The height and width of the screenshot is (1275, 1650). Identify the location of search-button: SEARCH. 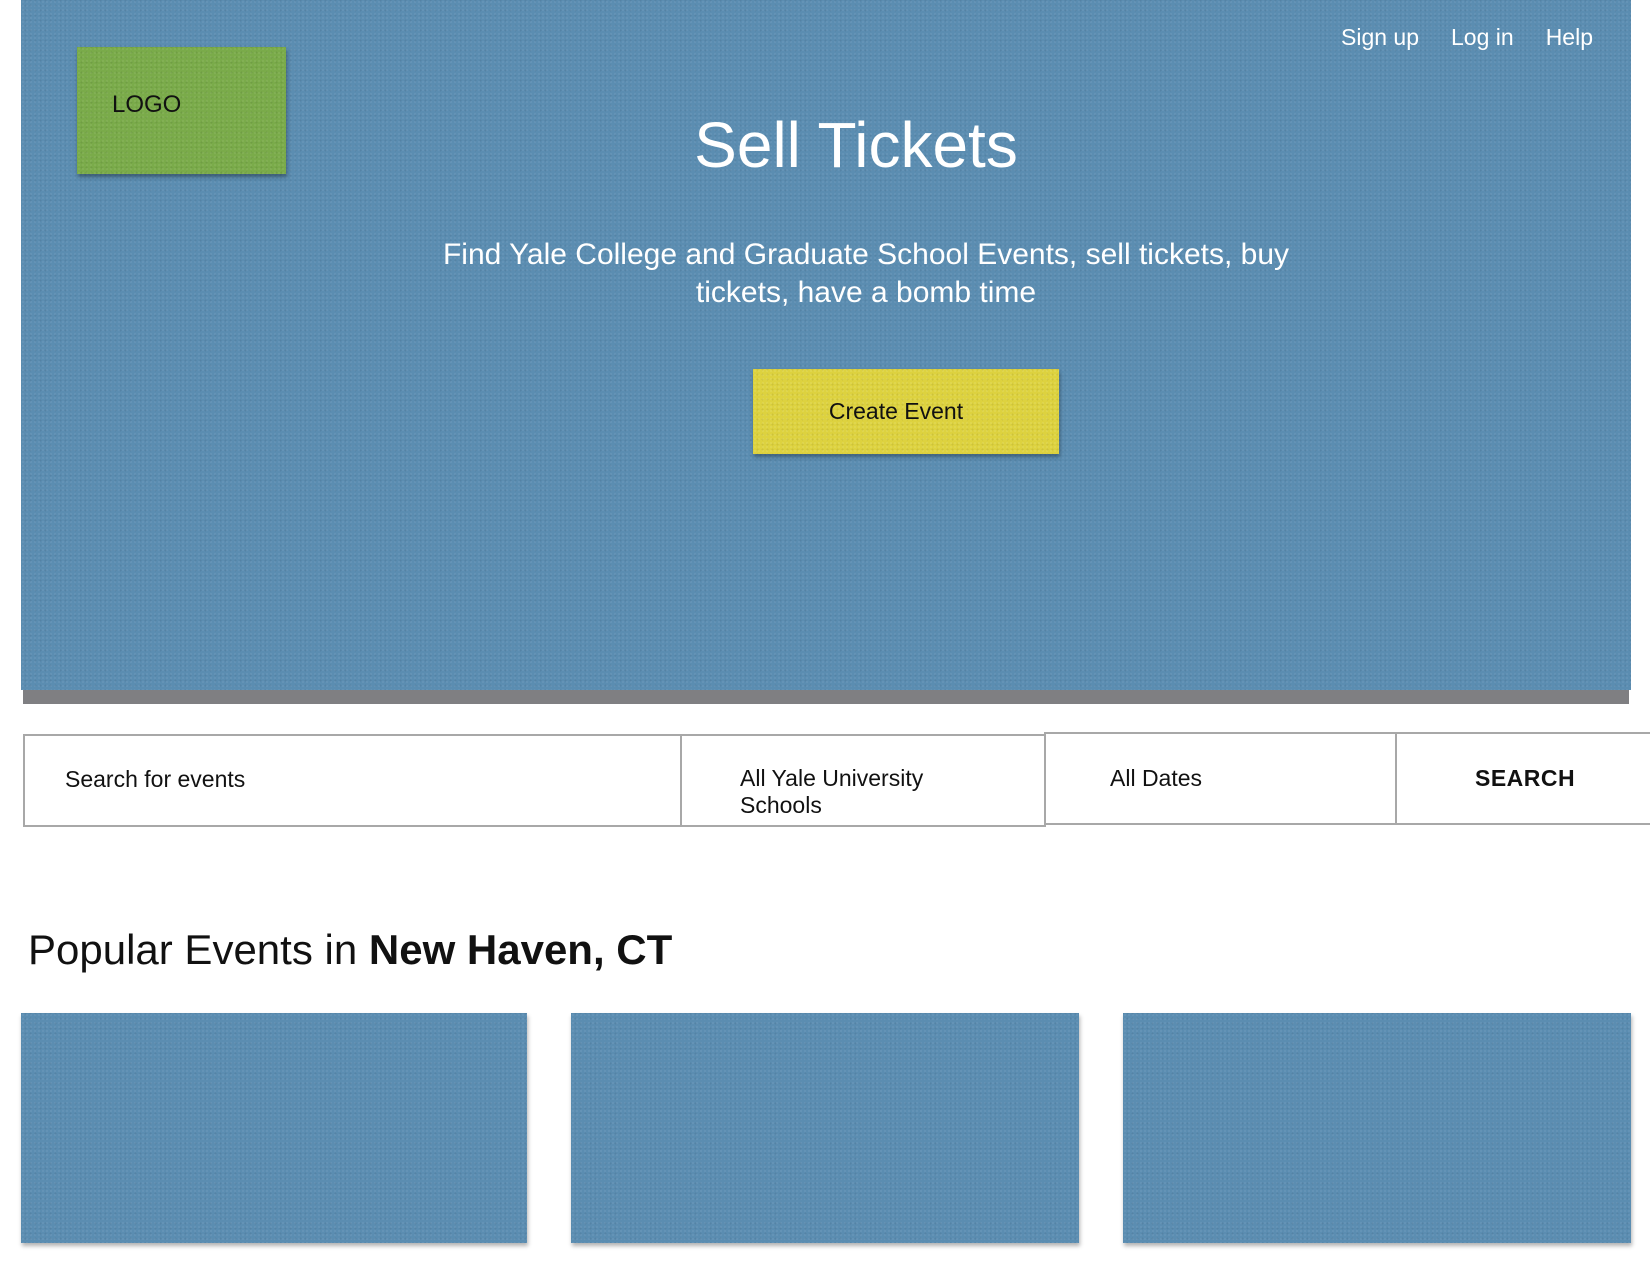
(1522, 778).